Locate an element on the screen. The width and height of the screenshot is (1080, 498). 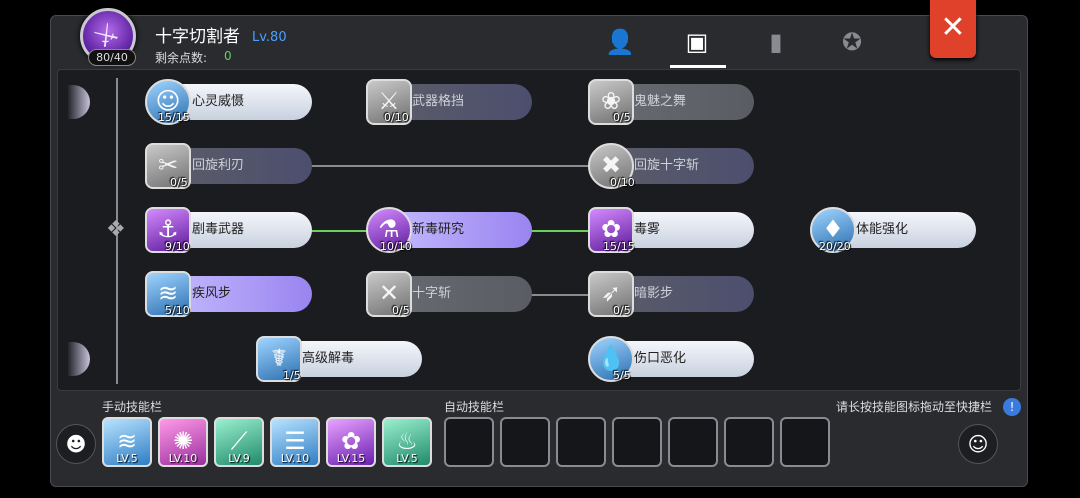
info-icon: ! is located at coordinates (1012, 407).